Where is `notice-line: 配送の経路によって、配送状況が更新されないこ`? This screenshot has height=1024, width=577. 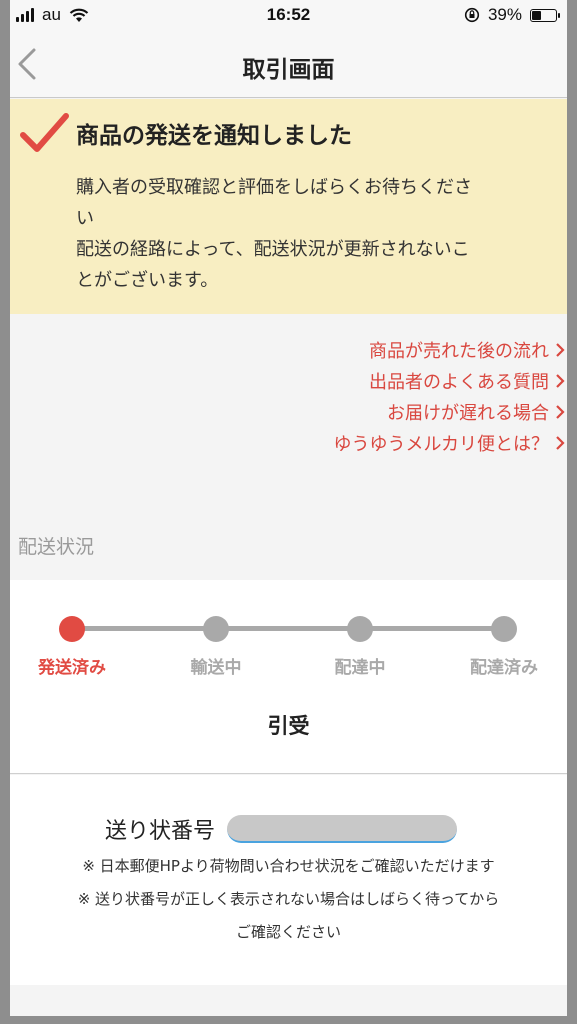
notice-line: 配送の経路によって、配送状況が更新されないこ is located at coordinates (273, 249).